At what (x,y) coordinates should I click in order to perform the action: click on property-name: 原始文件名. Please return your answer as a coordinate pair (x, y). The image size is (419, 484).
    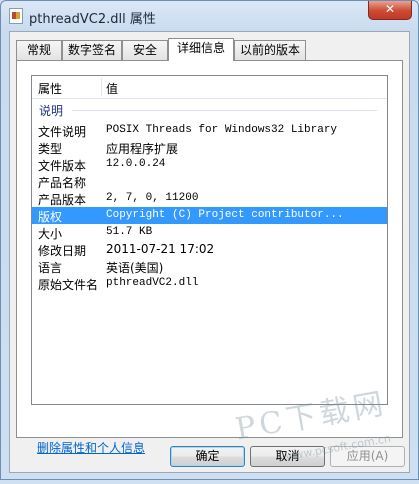
    Looking at the image, I should click on (68, 285).